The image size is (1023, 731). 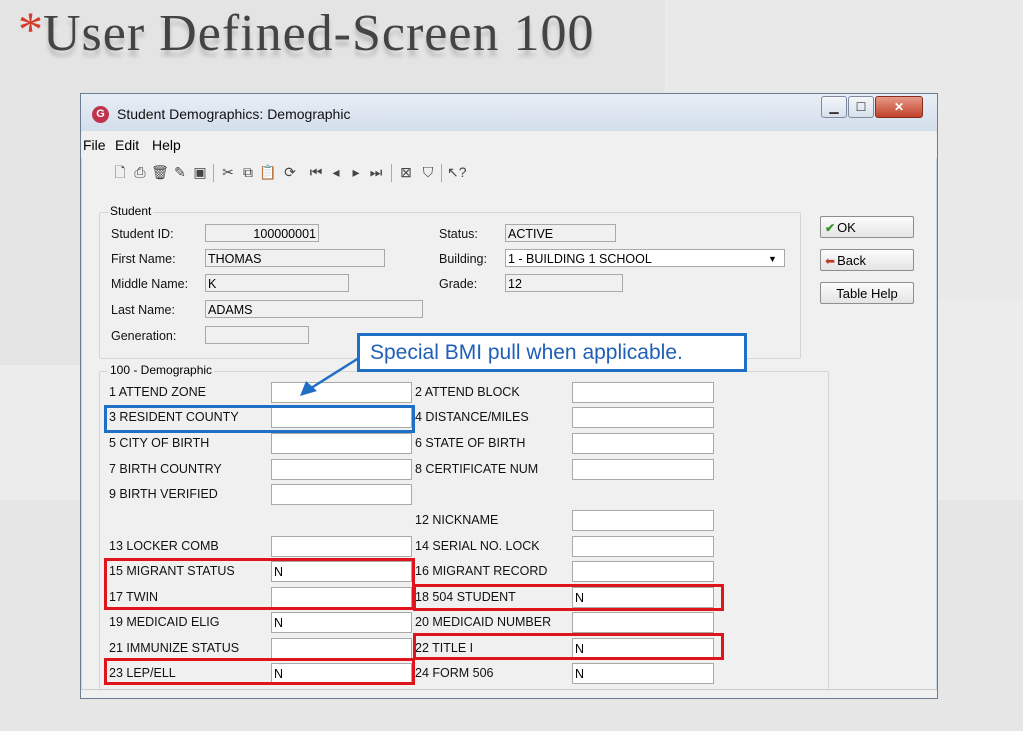 I want to click on generation-label: Generation:, so click(x=144, y=336).